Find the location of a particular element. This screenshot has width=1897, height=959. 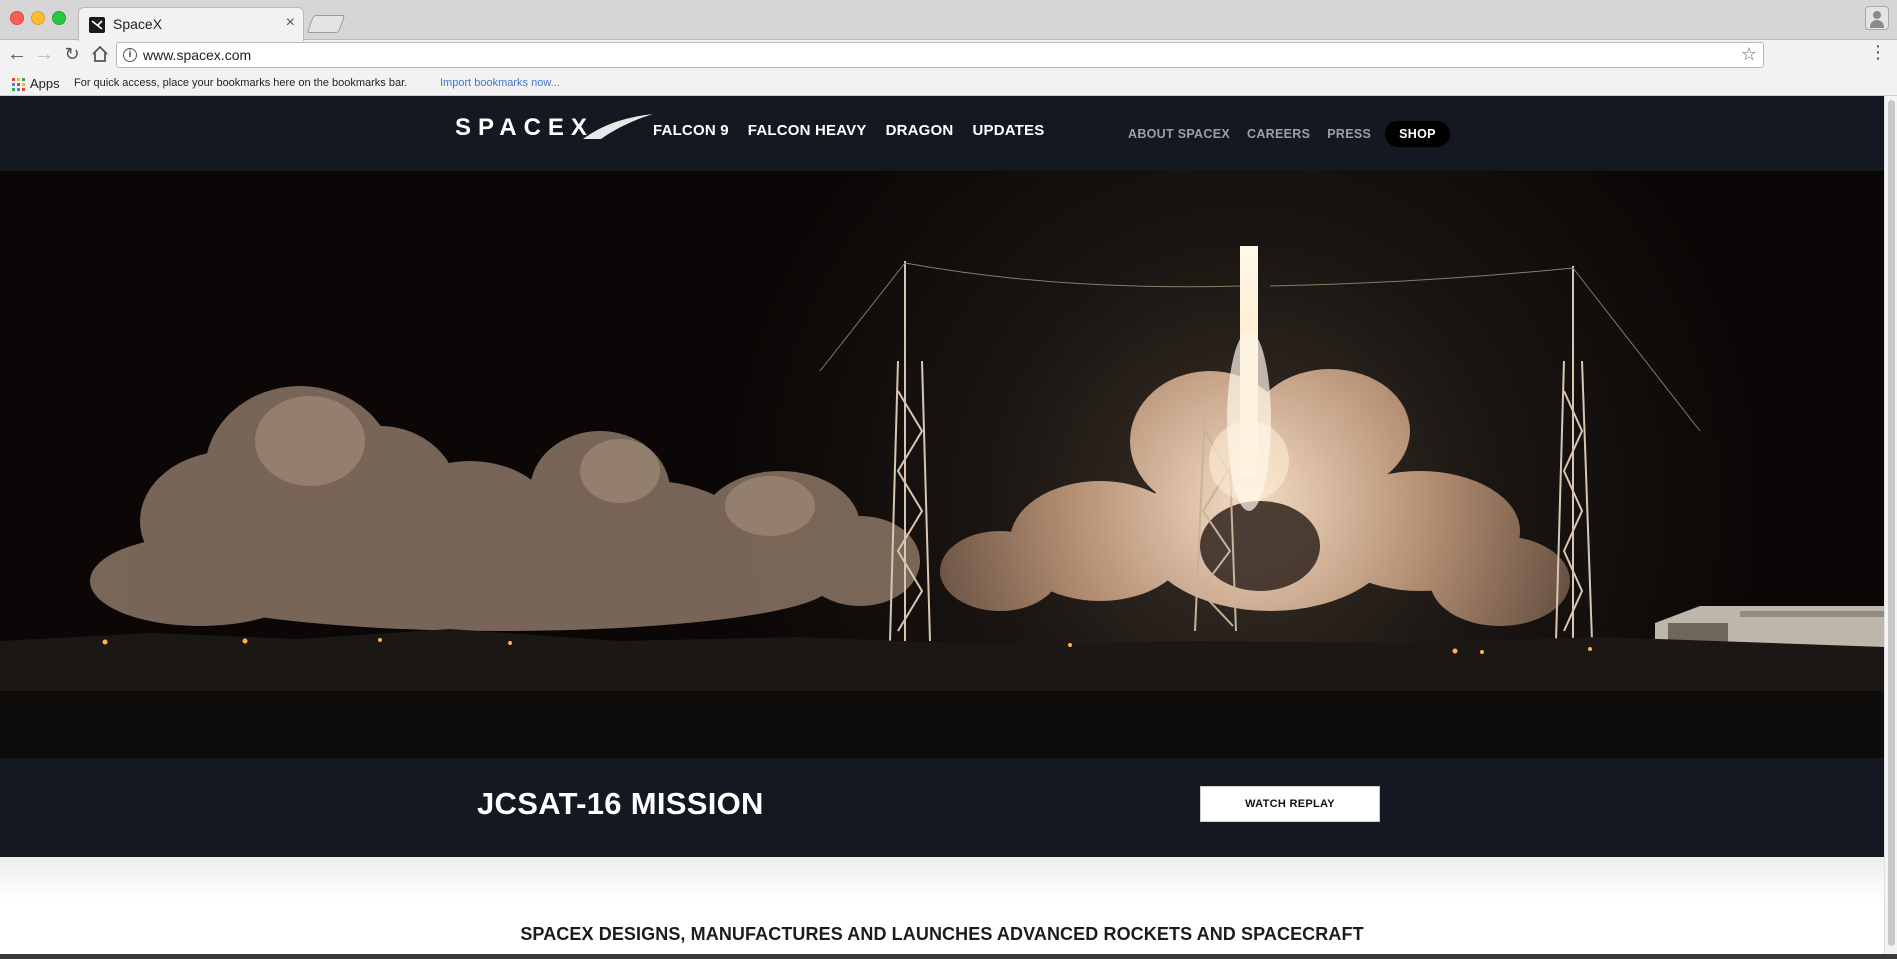

back-arrow-icon: ← is located at coordinates (17, 54).